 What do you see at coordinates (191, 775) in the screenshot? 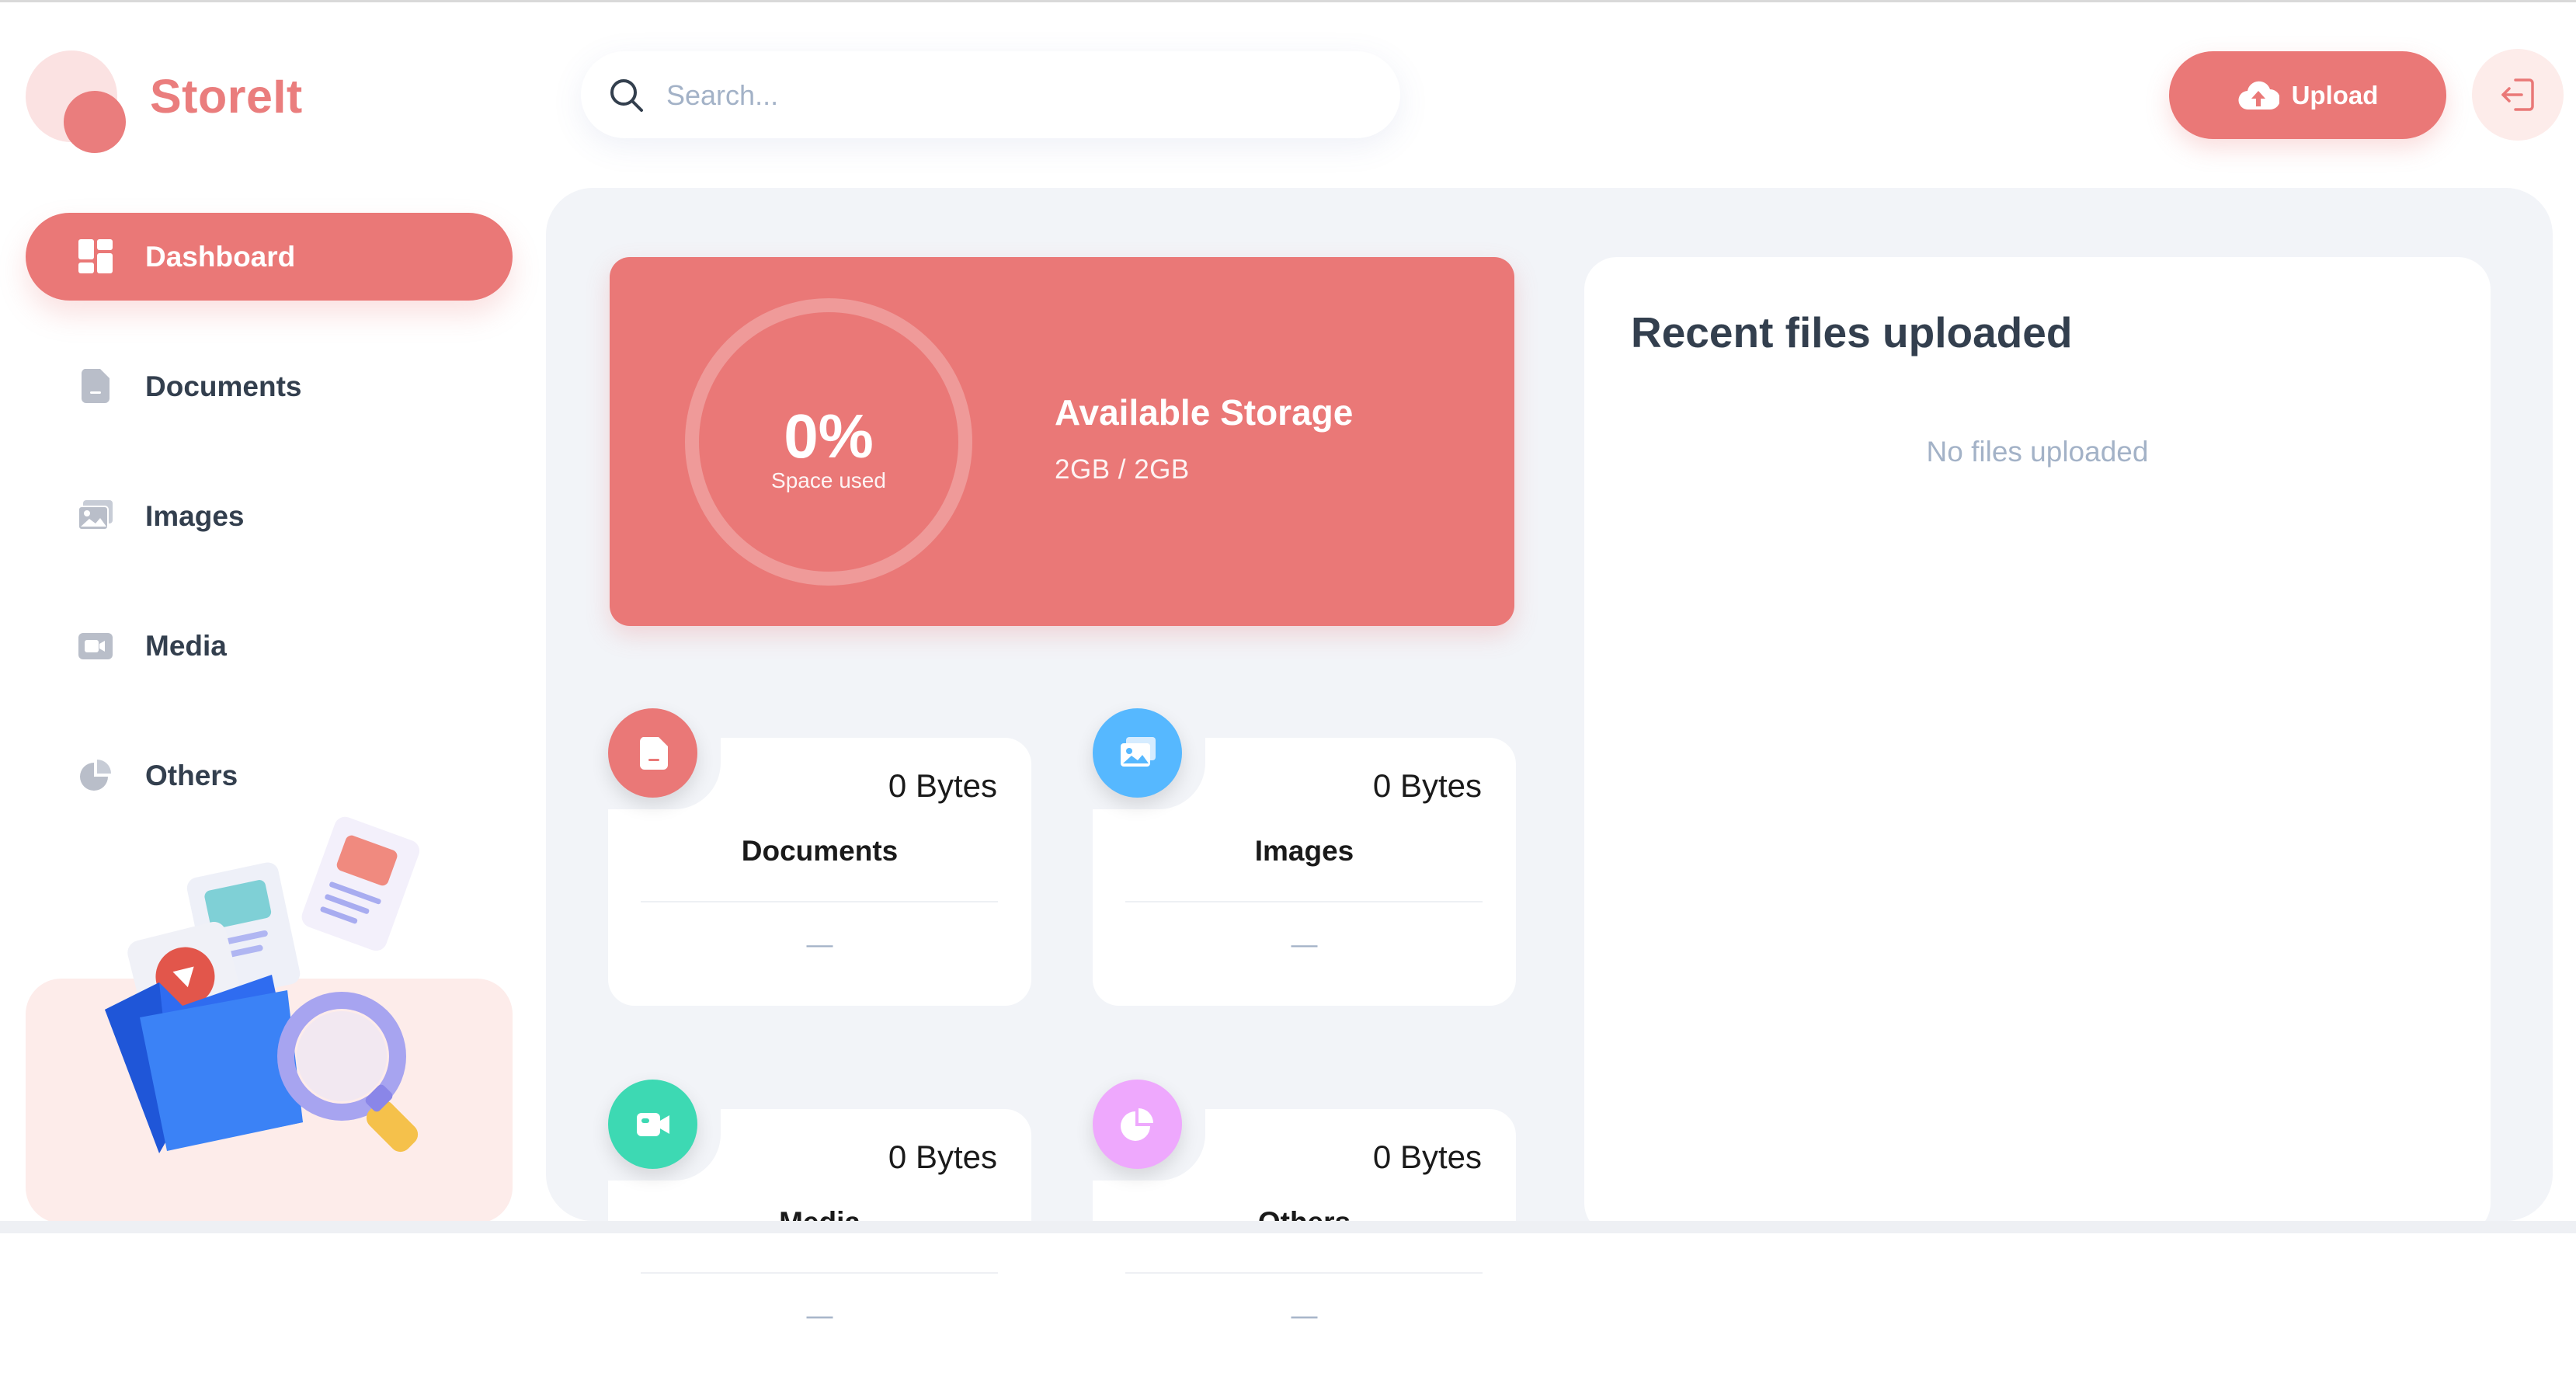
I see `sidebar-item-label: Others` at bounding box center [191, 775].